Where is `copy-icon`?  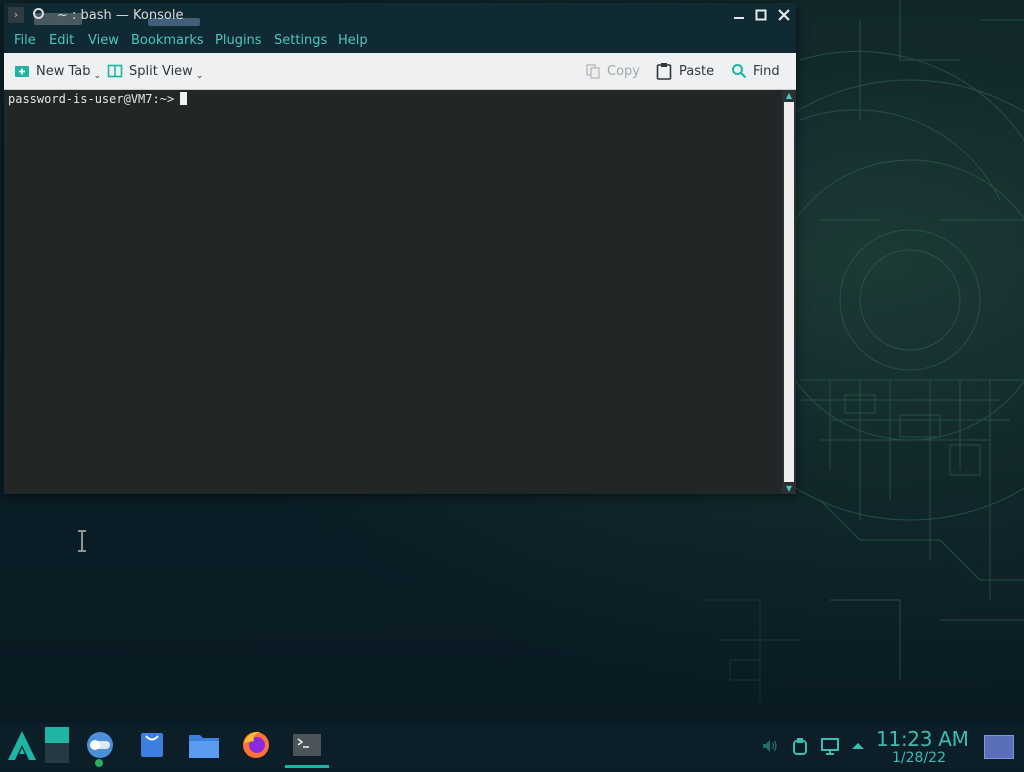 copy-icon is located at coordinates (593, 71).